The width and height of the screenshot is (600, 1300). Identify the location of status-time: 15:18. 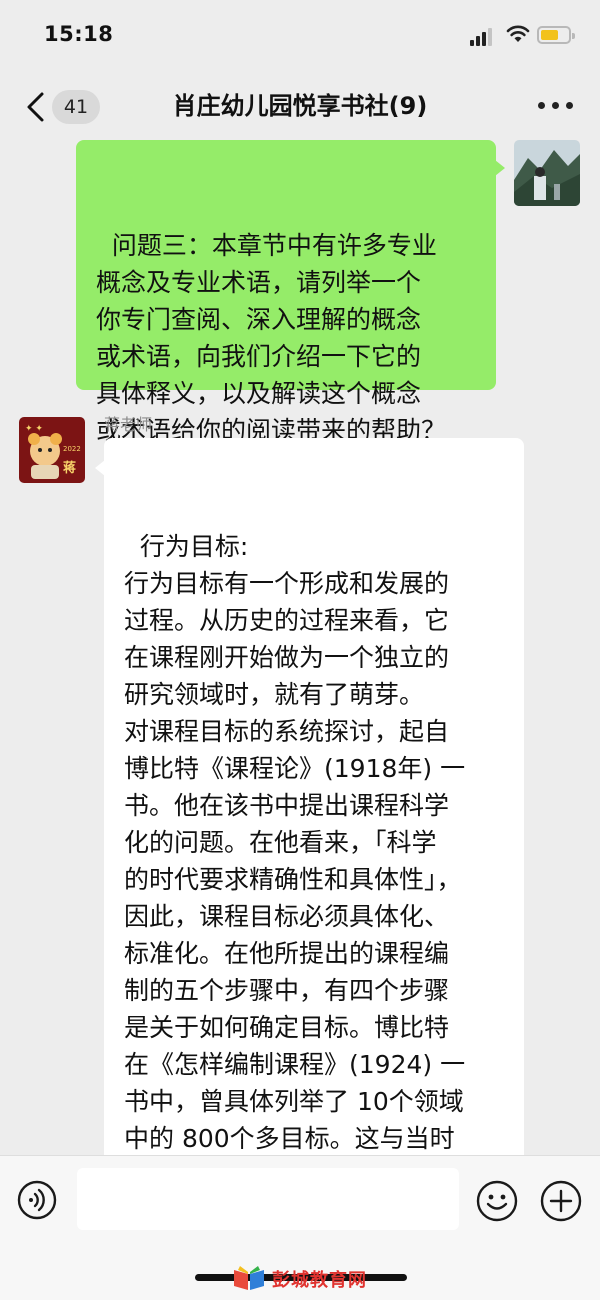
(79, 34).